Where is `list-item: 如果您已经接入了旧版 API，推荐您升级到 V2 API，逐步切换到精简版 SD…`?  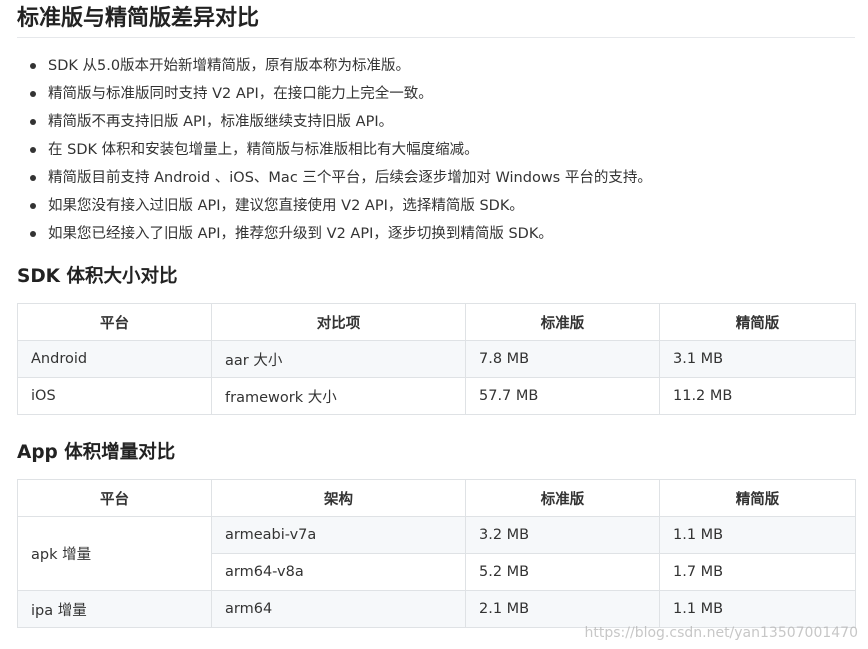
list-item: 如果您已经接入了旧版 API，推荐您升级到 V2 API，逐步切换到精简版 SD… is located at coordinates (436, 234).